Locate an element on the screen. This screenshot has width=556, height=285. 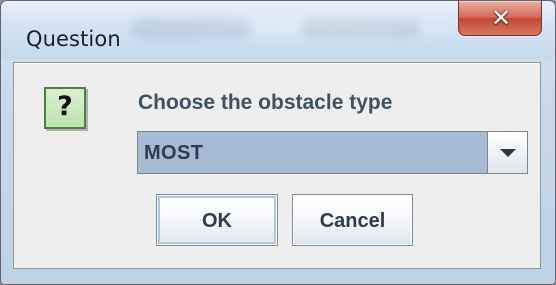
prompt-label: Choose the obstacle type is located at coordinates (265, 102).